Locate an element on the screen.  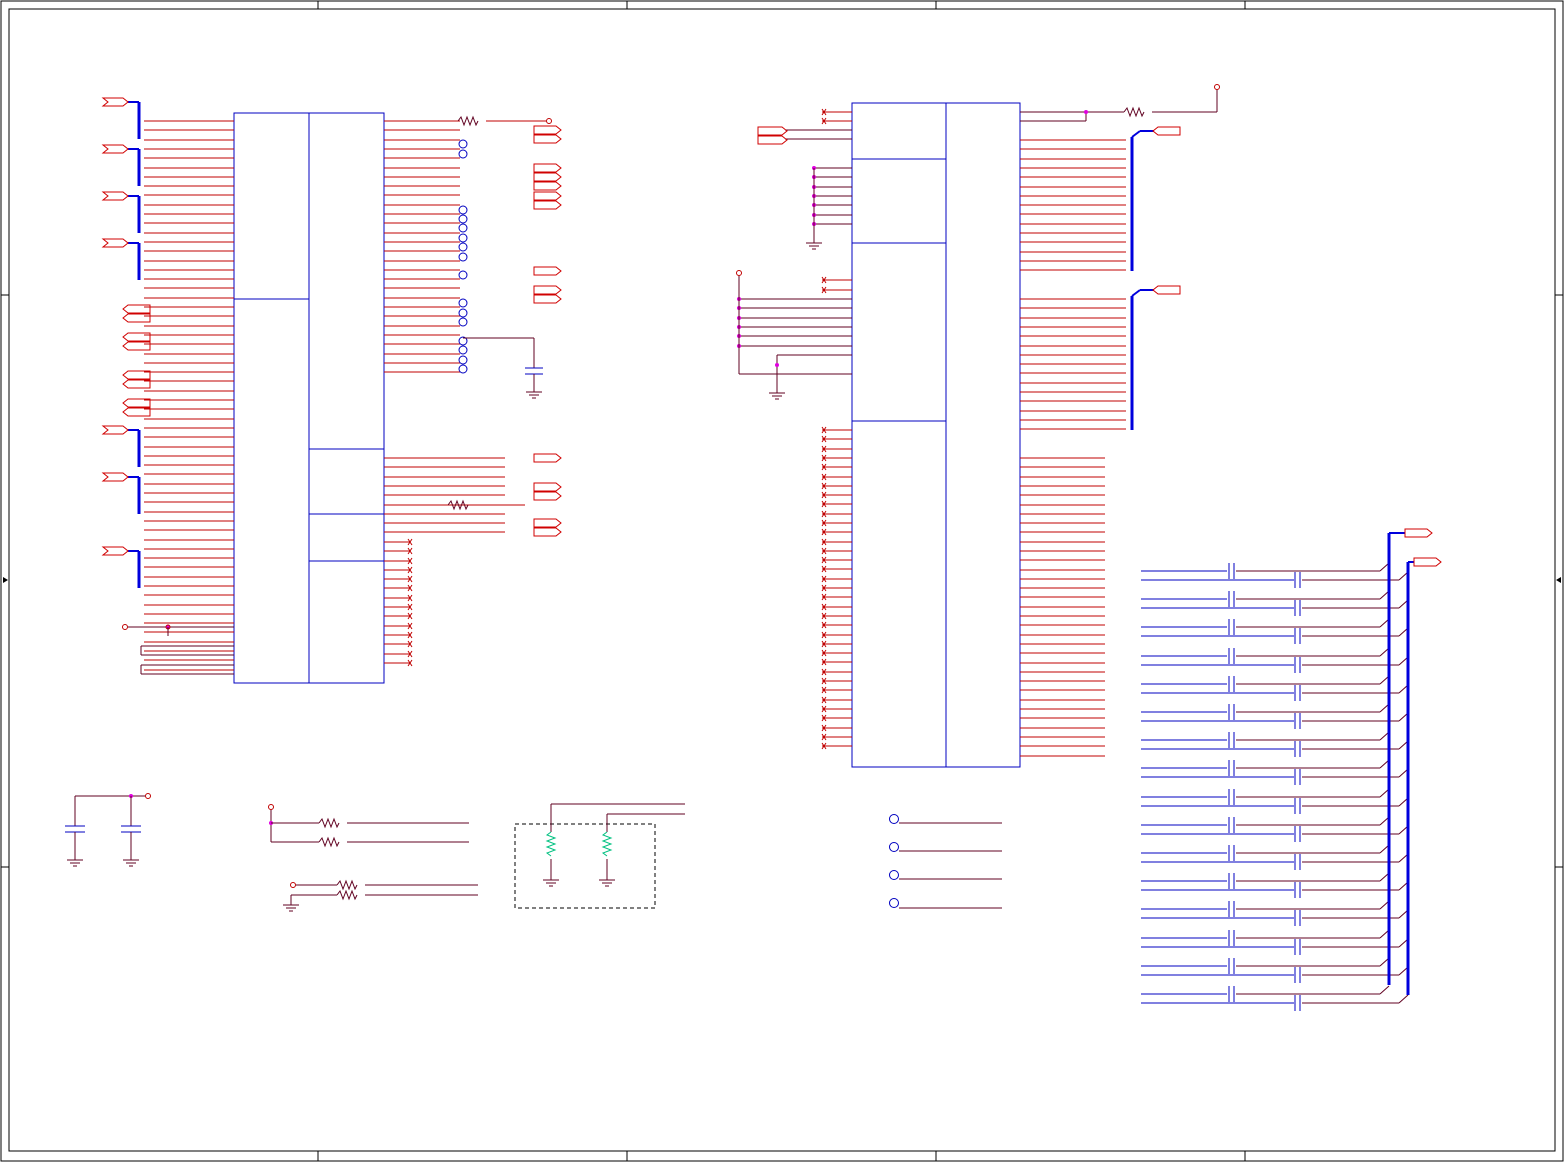
left-input-ports is located at coordinates (126, 326).